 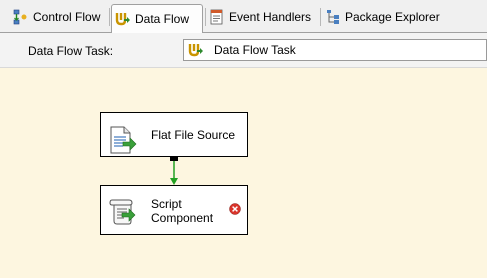 I want to click on script-component-icon, so click(x=122, y=212).